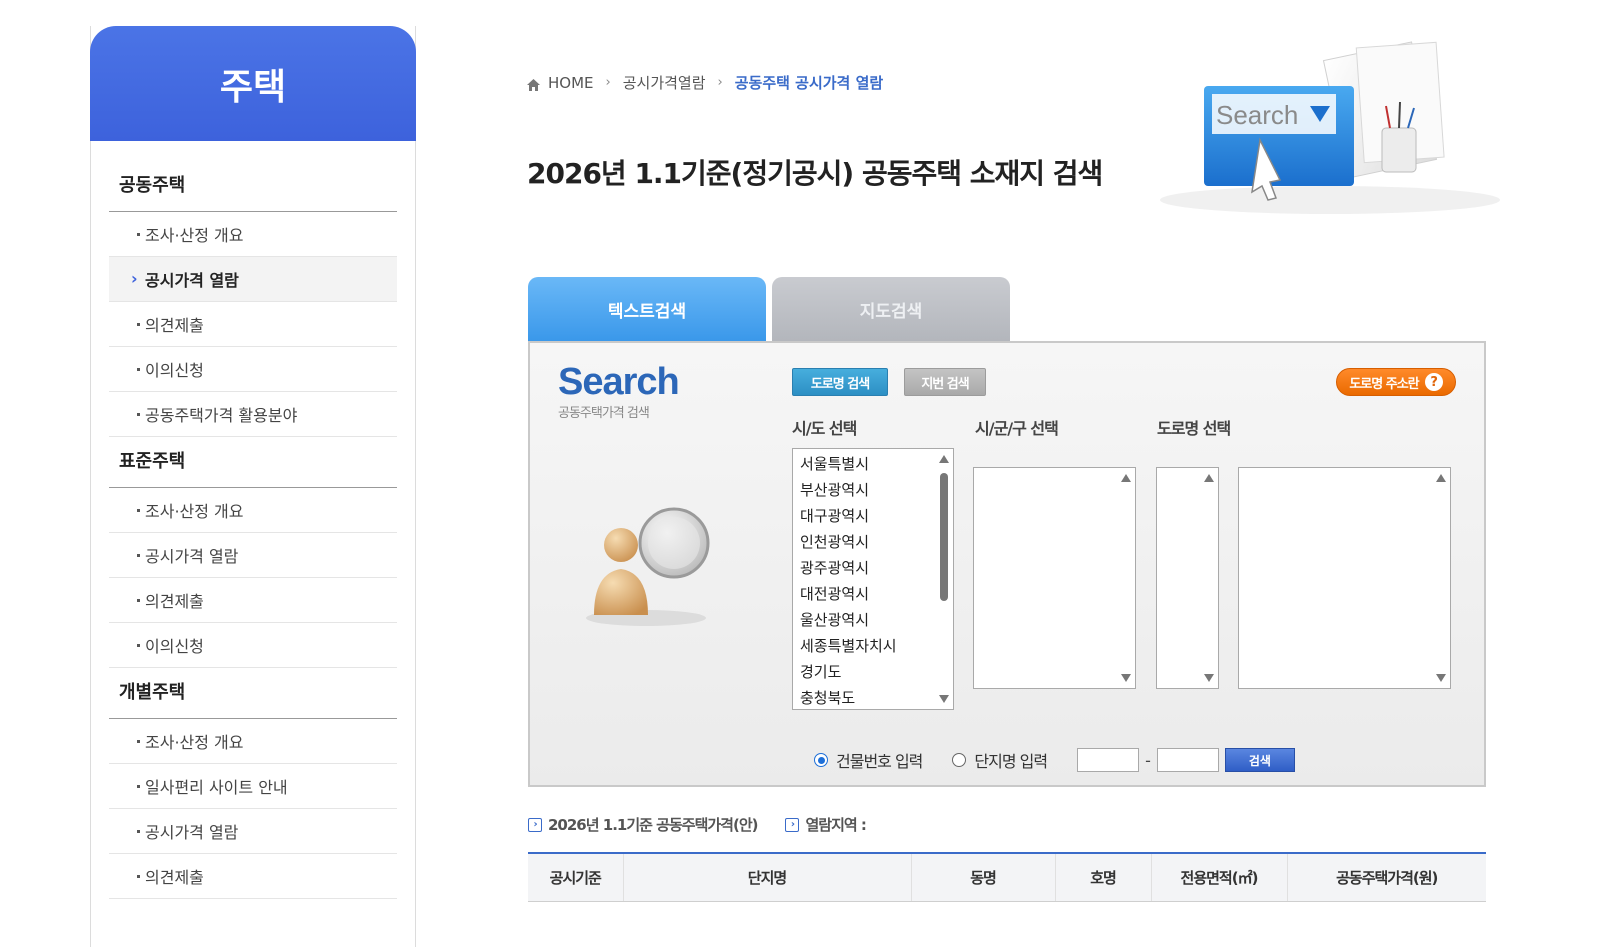 The width and height of the screenshot is (1607, 947). What do you see at coordinates (1344, 578) in the screenshot?
I see `road-select` at bounding box center [1344, 578].